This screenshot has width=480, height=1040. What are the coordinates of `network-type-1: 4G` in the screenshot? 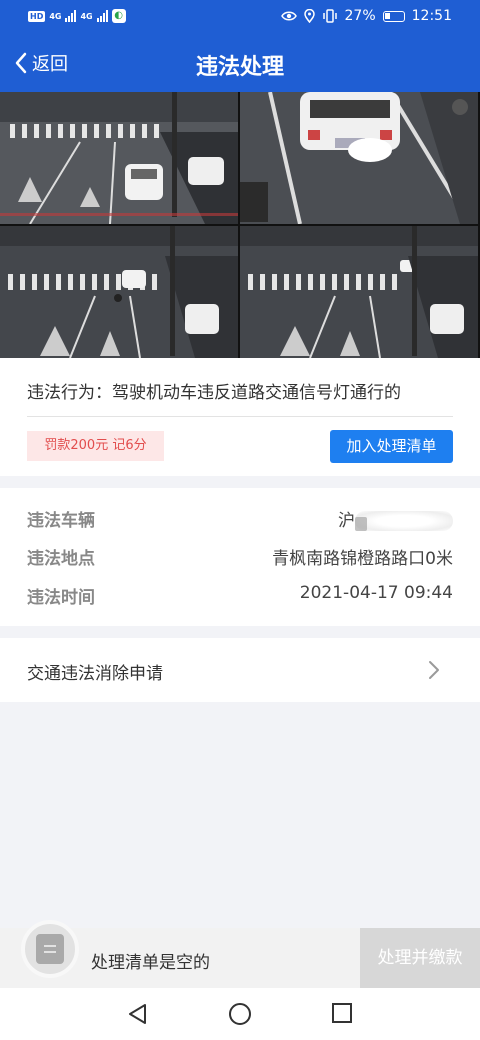 It's located at (55, 16).